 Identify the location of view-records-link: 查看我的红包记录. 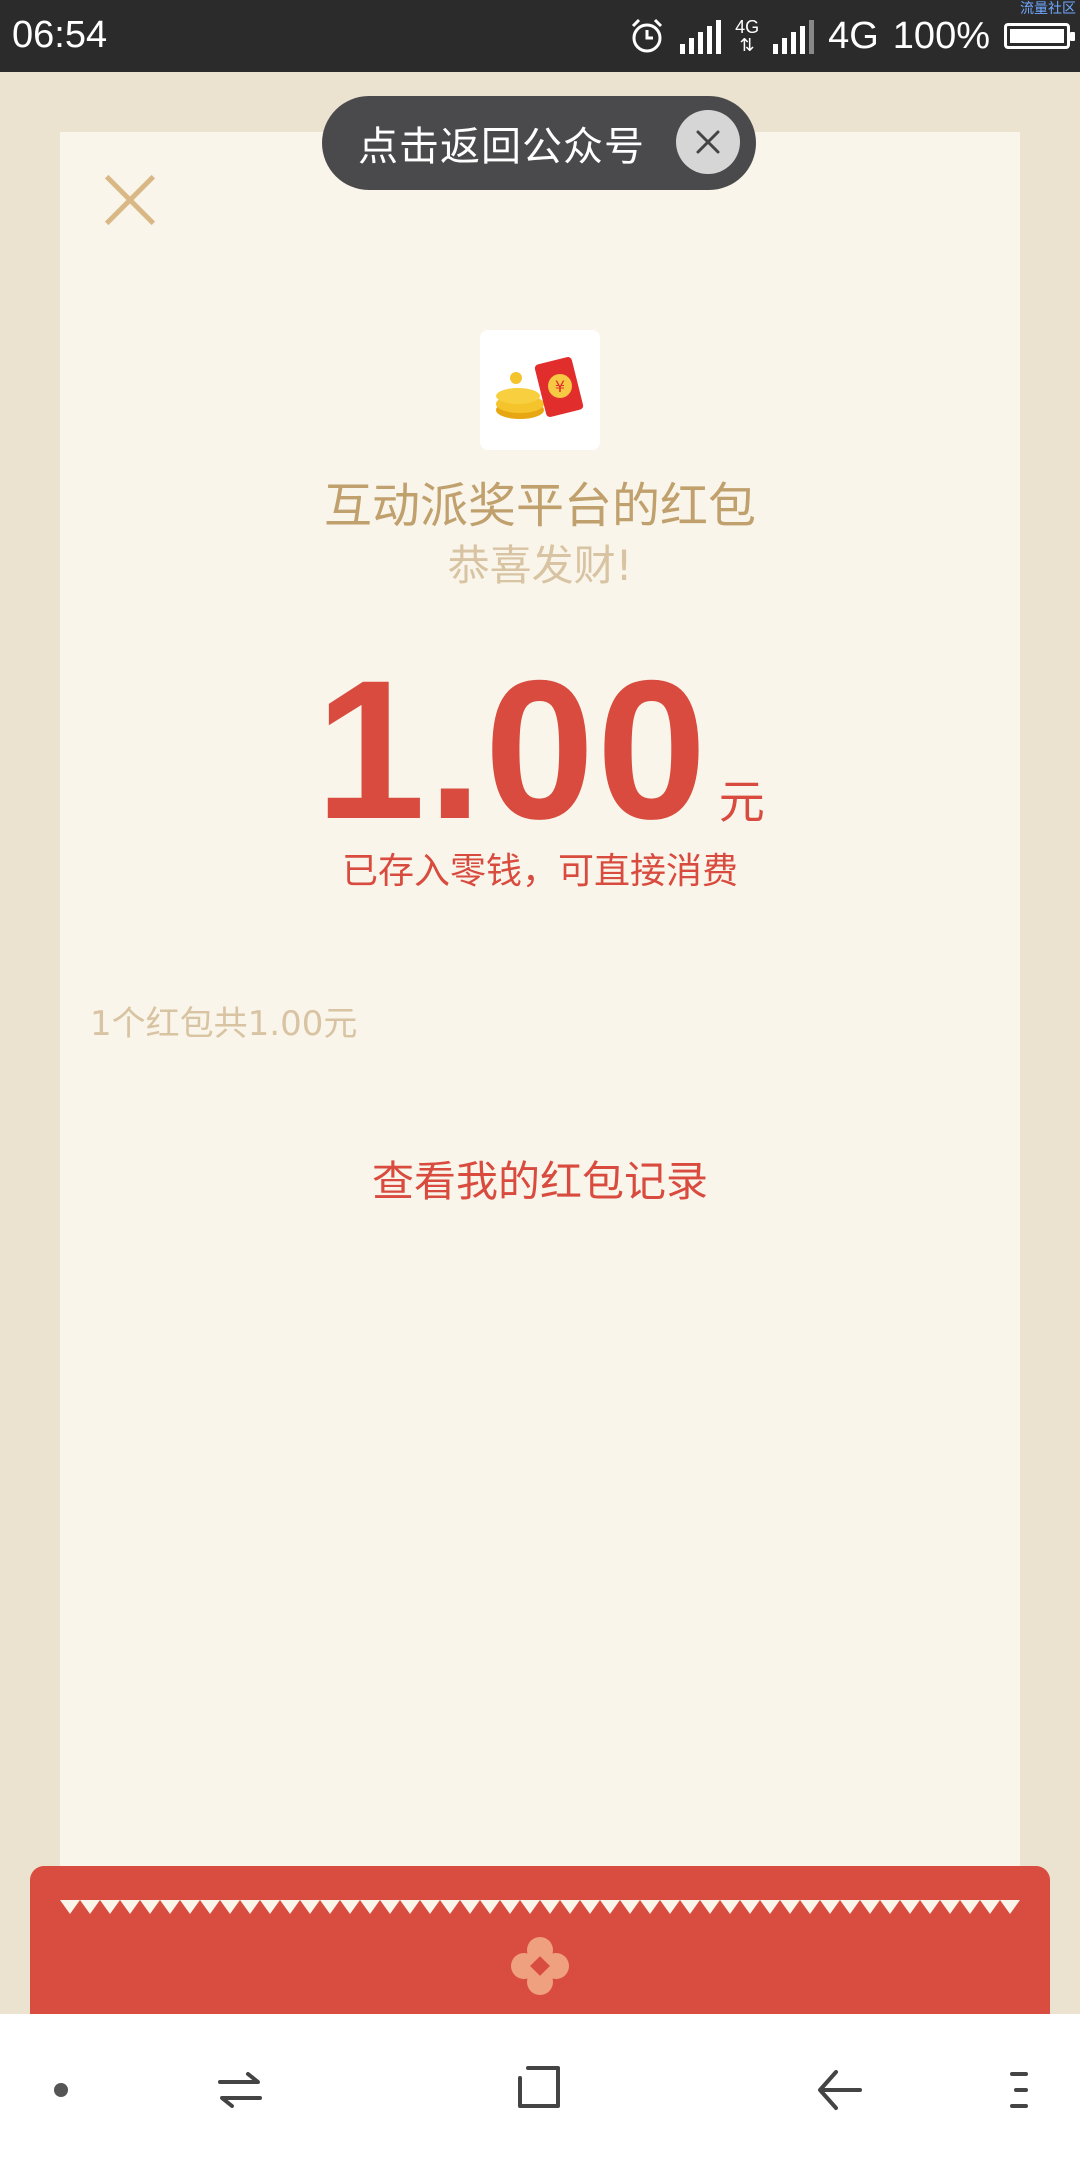
(540, 1178).